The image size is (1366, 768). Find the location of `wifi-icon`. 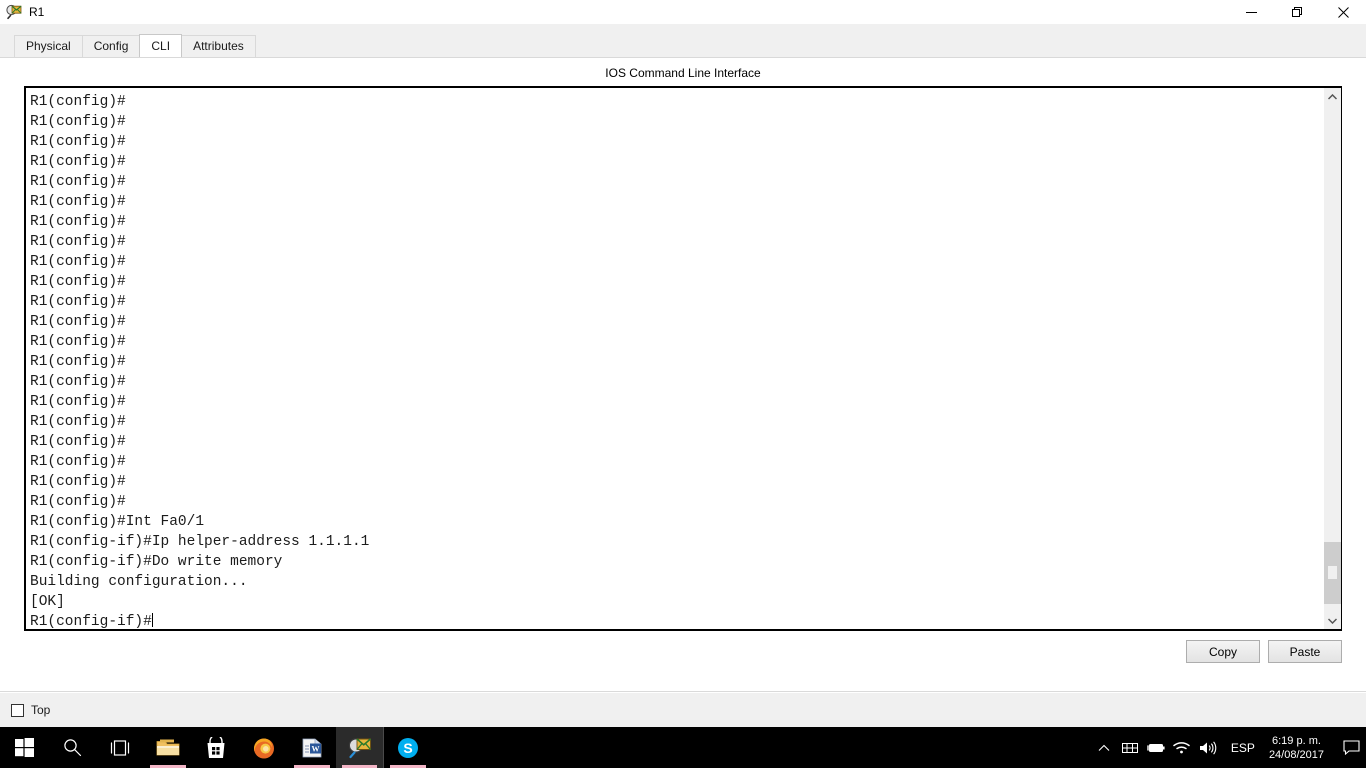

wifi-icon is located at coordinates (1182, 747).